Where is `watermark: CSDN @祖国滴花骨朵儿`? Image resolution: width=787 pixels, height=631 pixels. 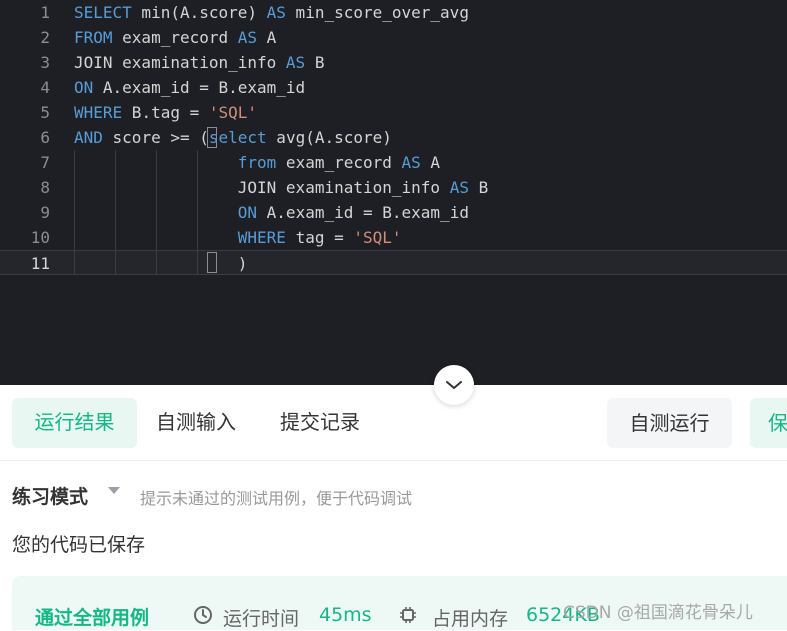
watermark: CSDN @祖国滴花骨朵儿 is located at coordinates (658, 613).